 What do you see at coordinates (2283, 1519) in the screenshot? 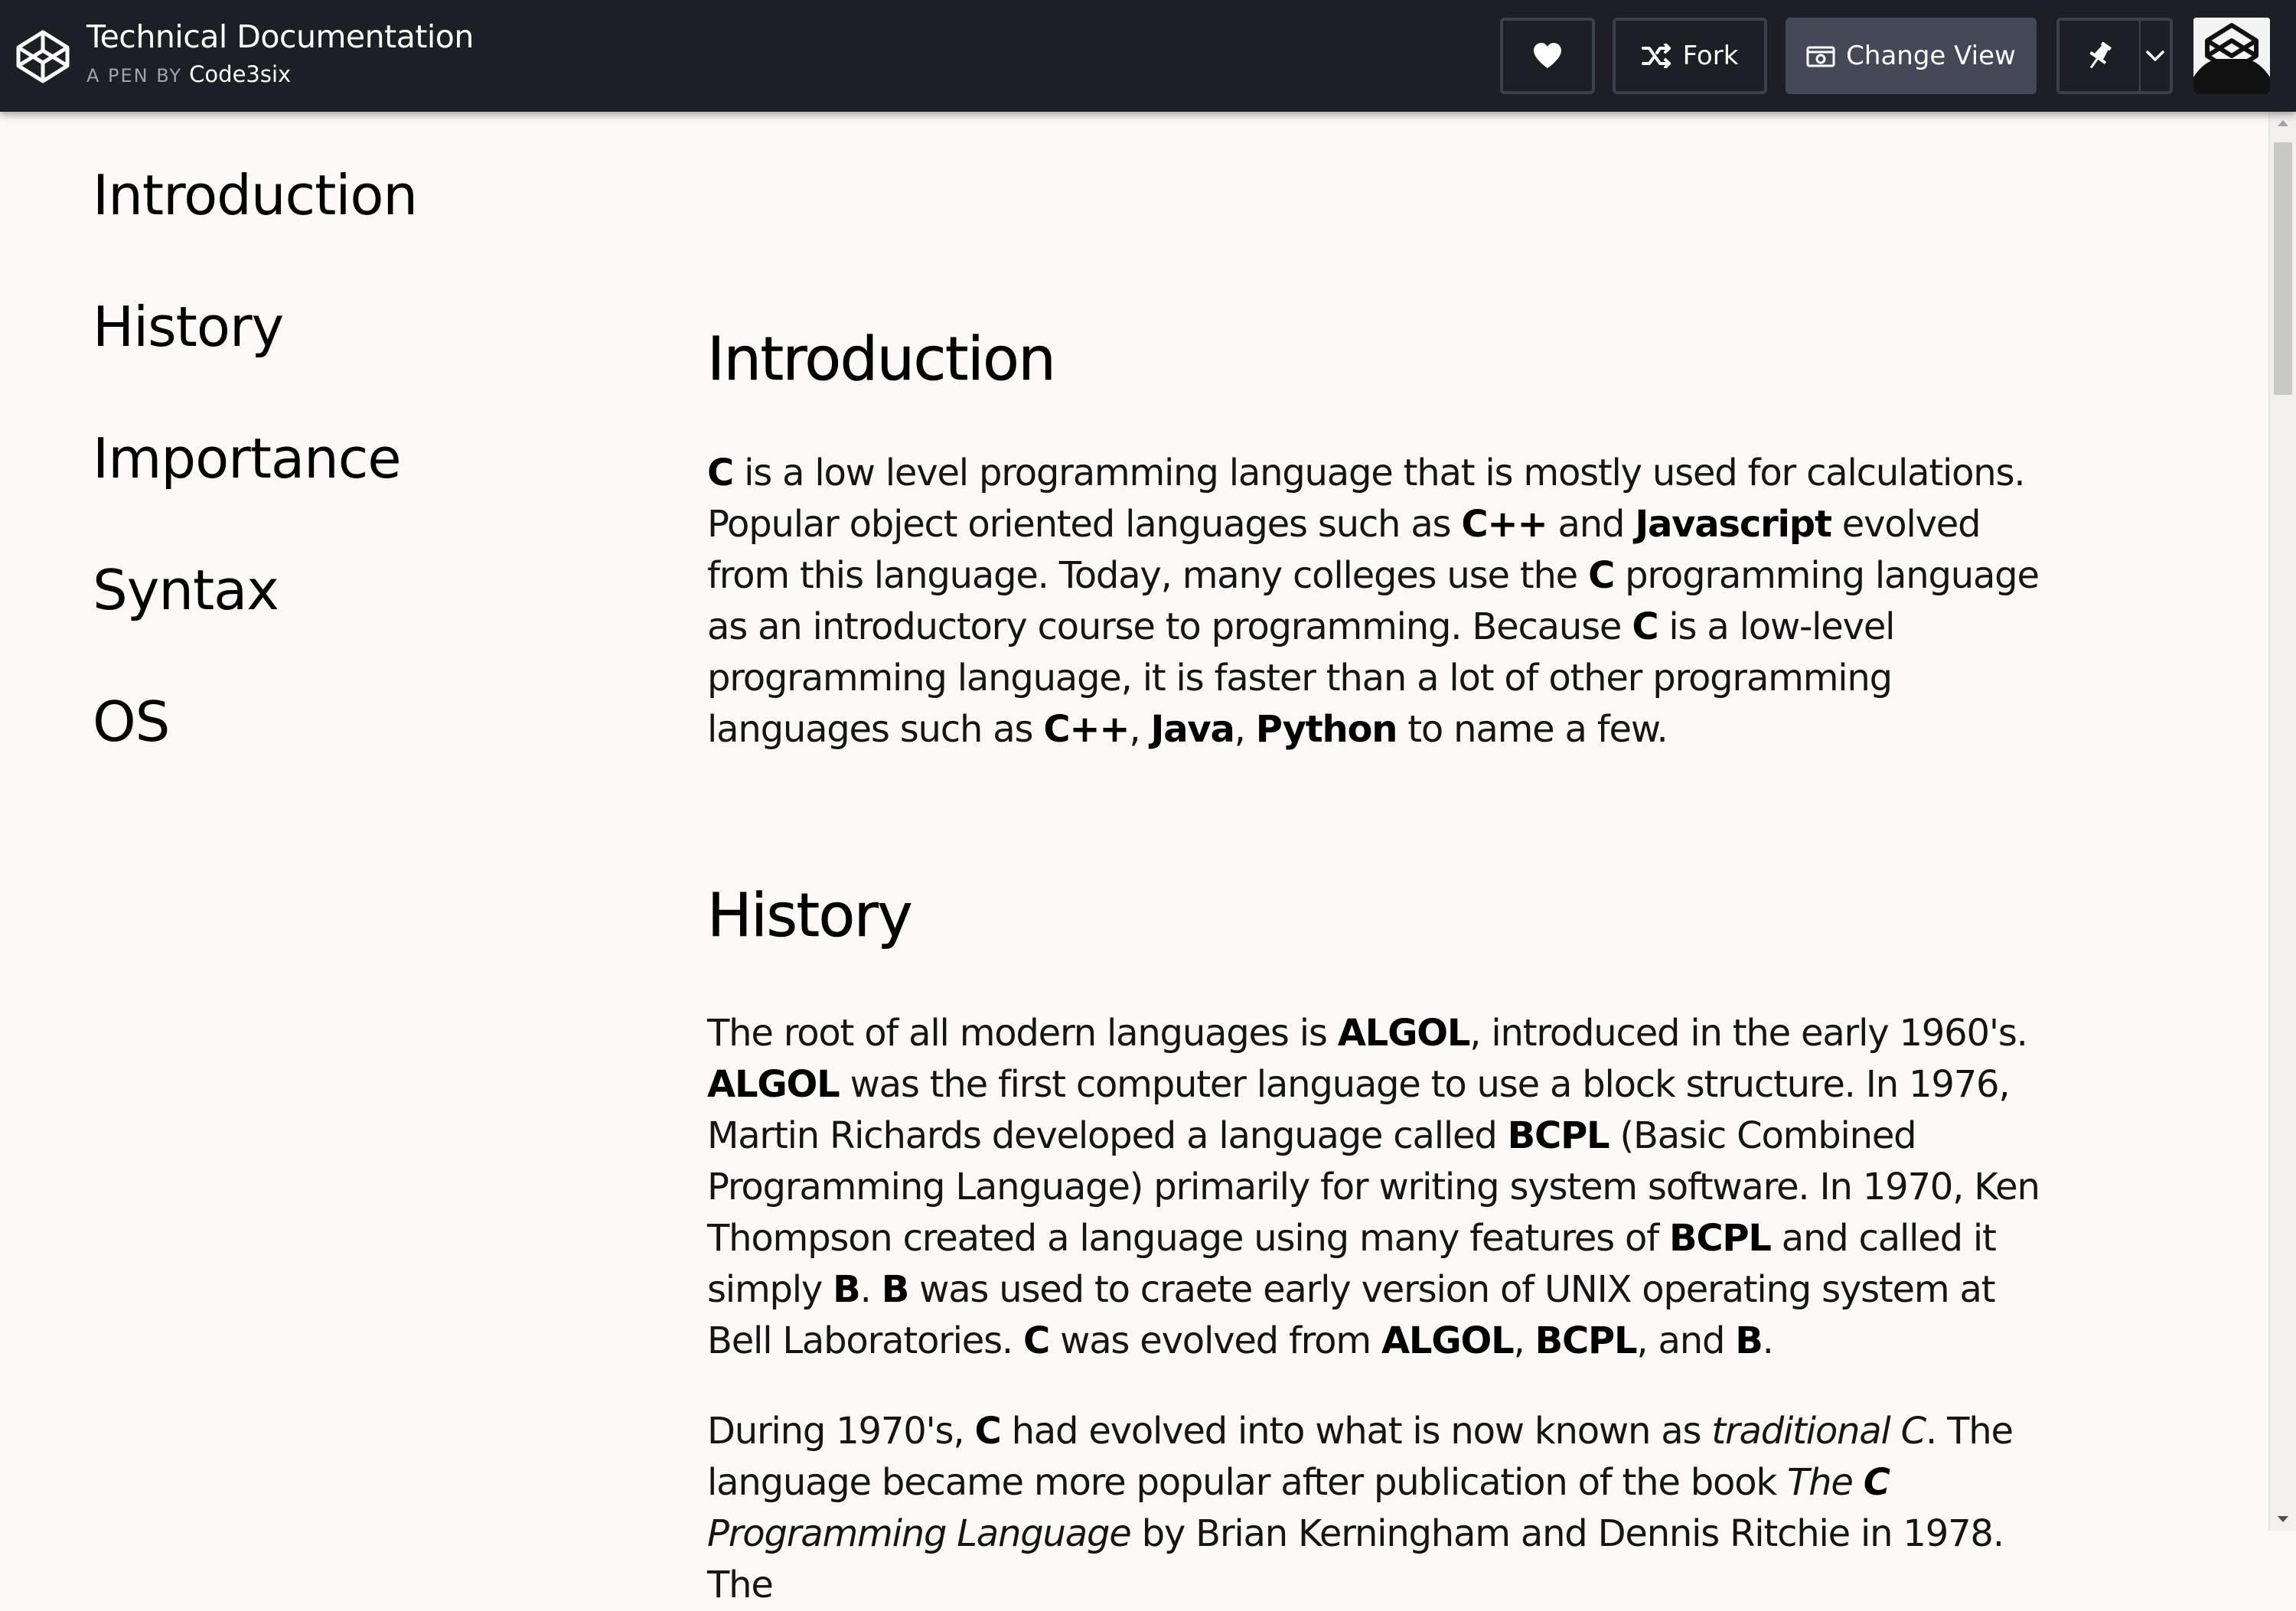
I see `scroll-down-arrow-icon` at bounding box center [2283, 1519].